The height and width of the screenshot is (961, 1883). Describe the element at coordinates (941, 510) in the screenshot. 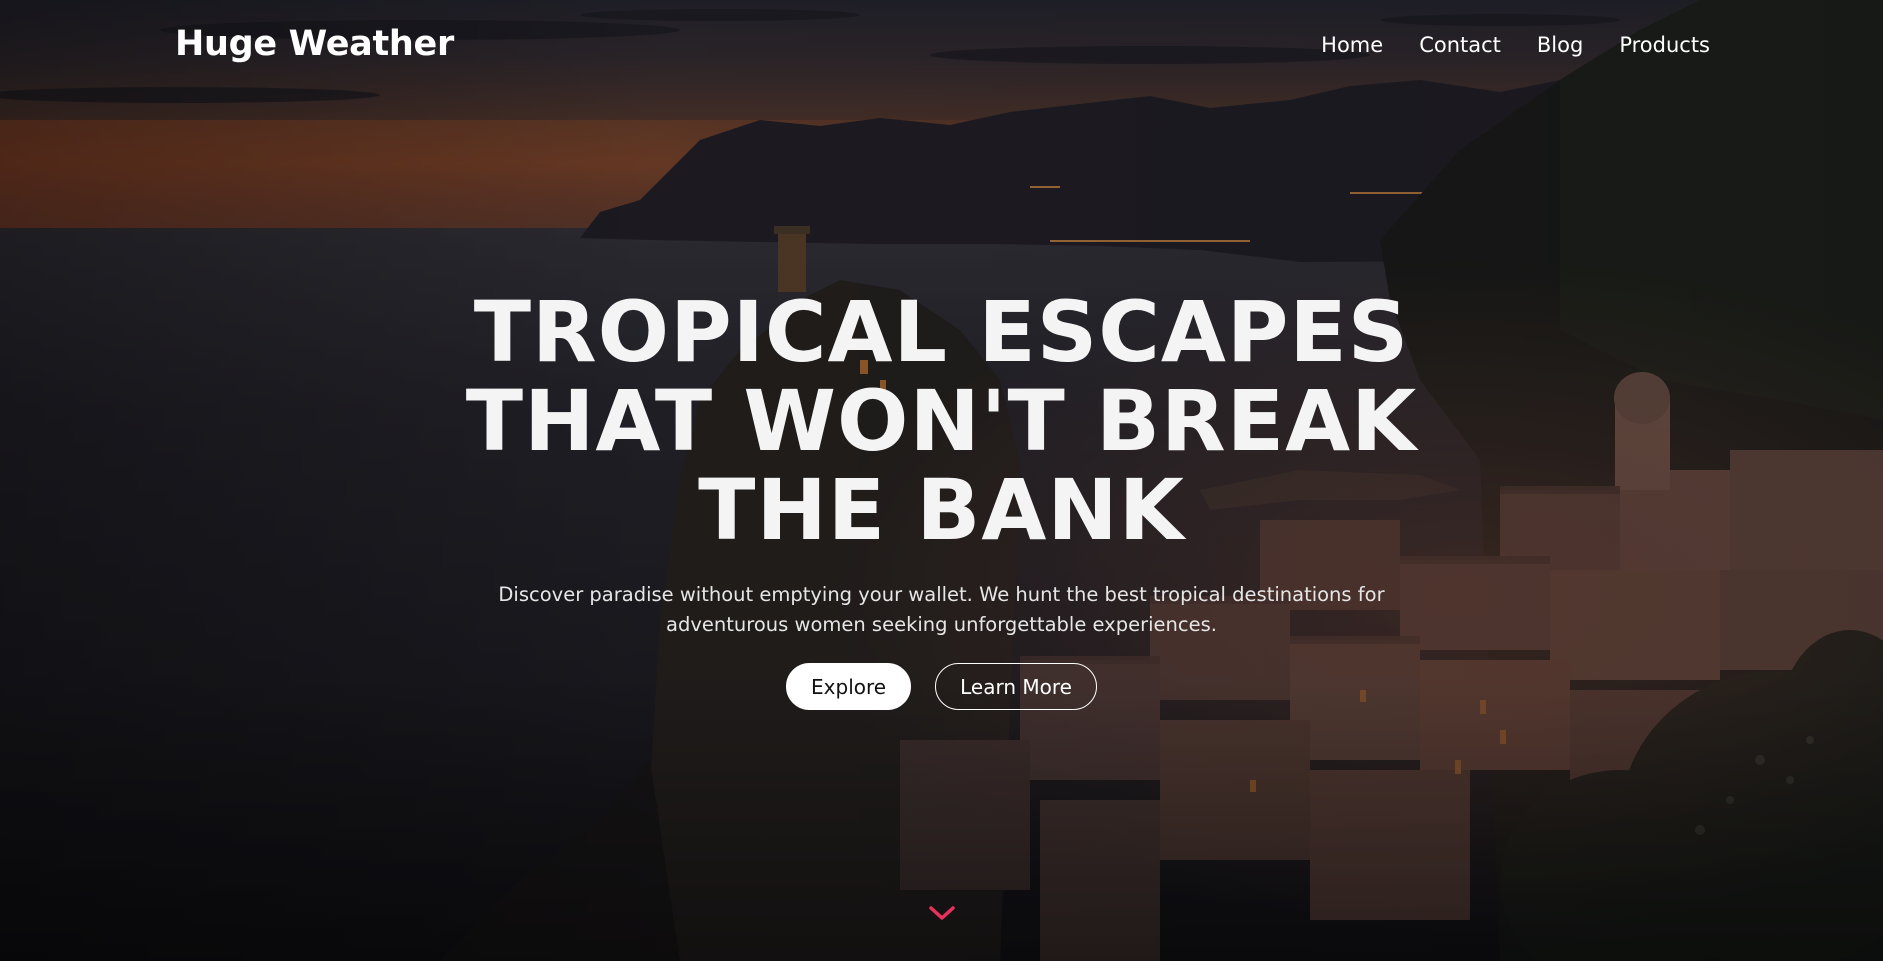

I see `hero-headline-line: THE BANK` at that location.